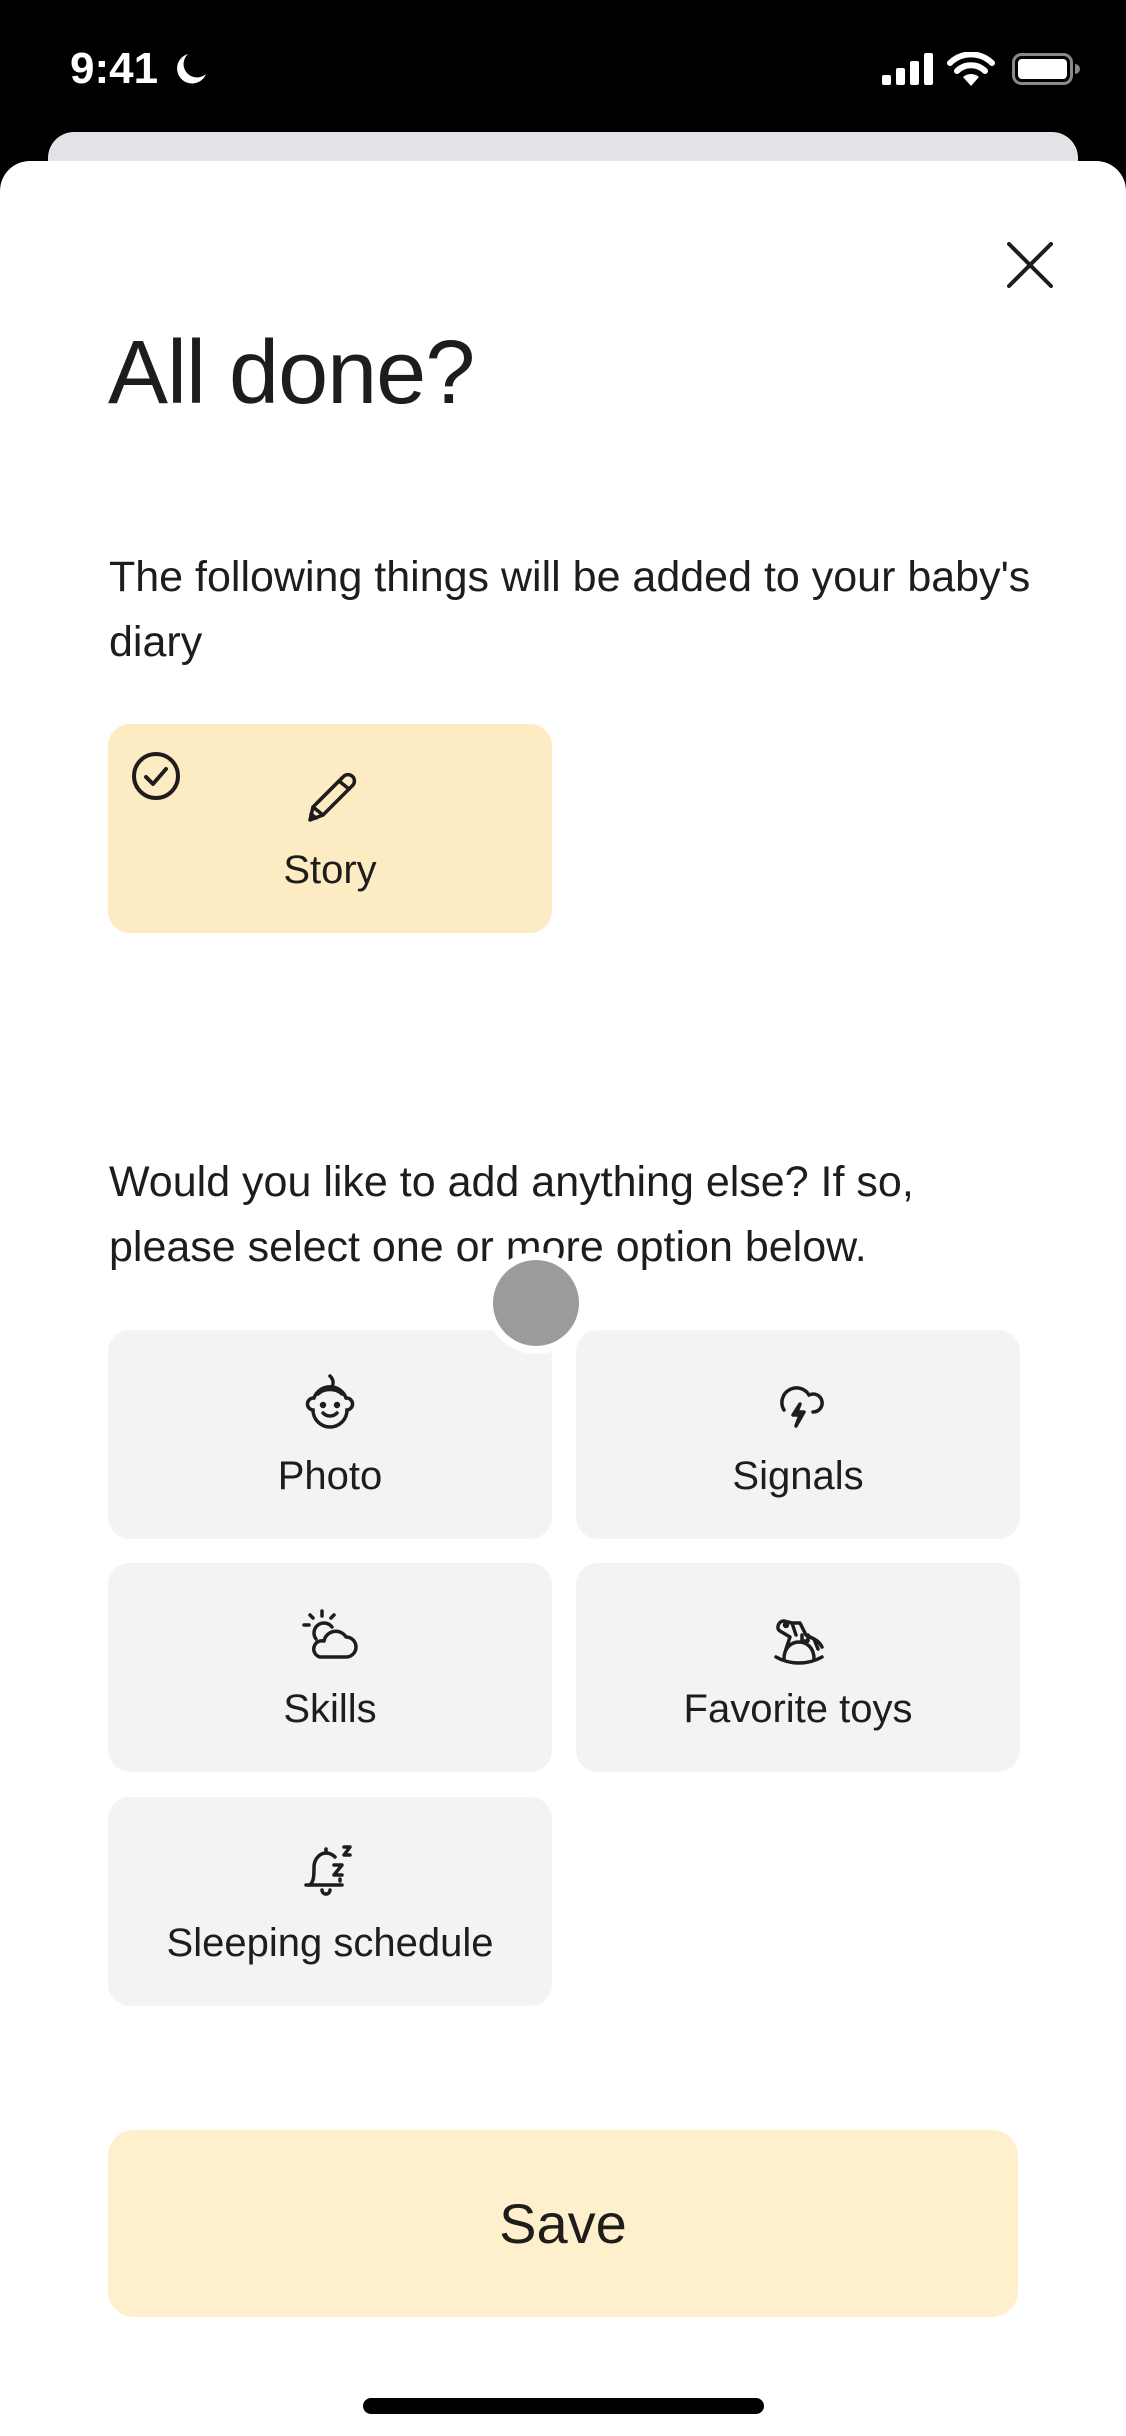 The width and height of the screenshot is (1126, 2436). Describe the element at coordinates (330, 1943) in the screenshot. I see `option-label: Sleeping schedule` at that location.